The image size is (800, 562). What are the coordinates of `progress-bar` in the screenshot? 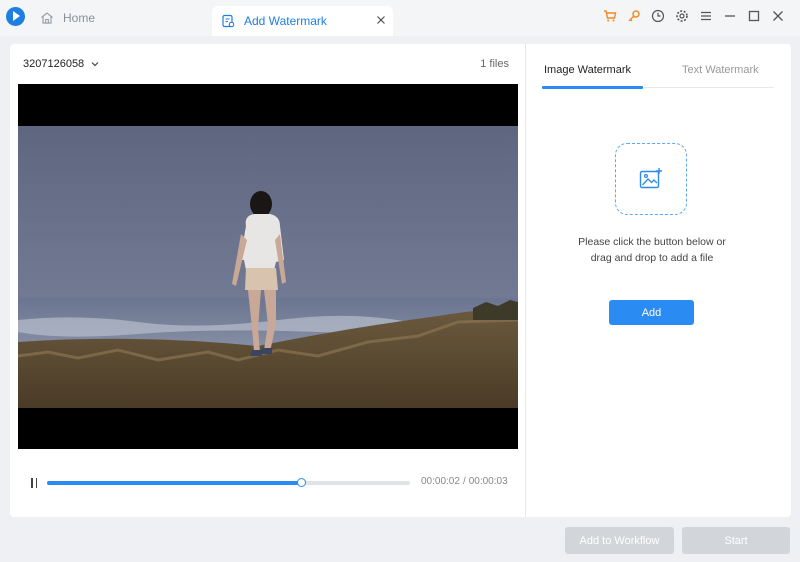 It's located at (228, 482).